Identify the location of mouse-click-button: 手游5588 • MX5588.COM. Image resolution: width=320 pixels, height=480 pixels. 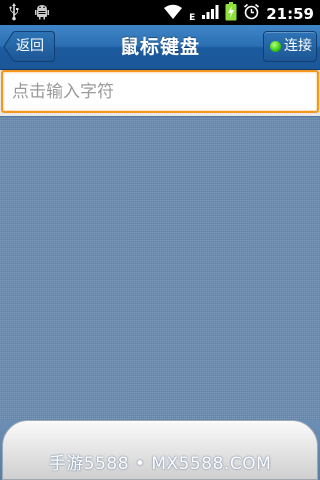
(160, 450).